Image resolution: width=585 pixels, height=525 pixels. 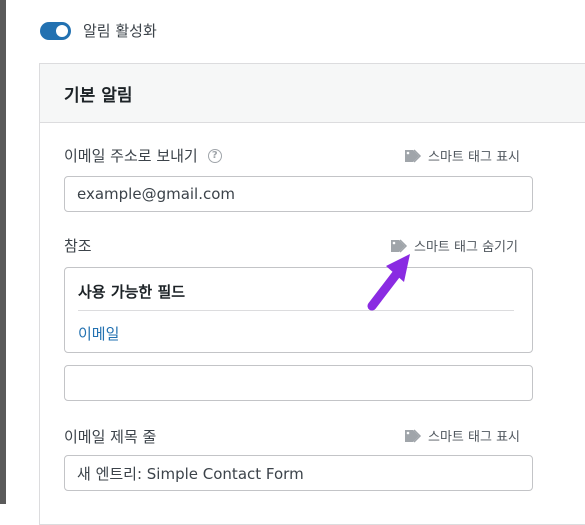 What do you see at coordinates (298, 383) in the screenshot?
I see `cc-input` at bounding box center [298, 383].